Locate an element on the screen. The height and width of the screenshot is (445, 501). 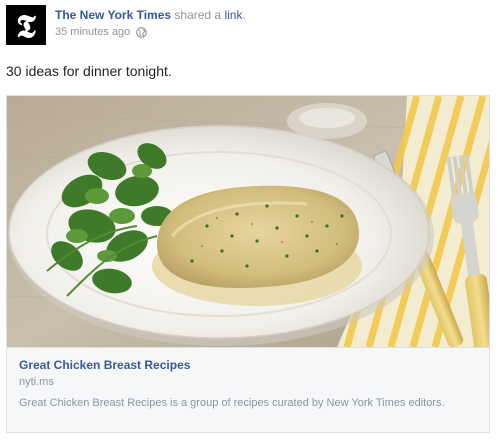
globe-icon is located at coordinates (142, 32).